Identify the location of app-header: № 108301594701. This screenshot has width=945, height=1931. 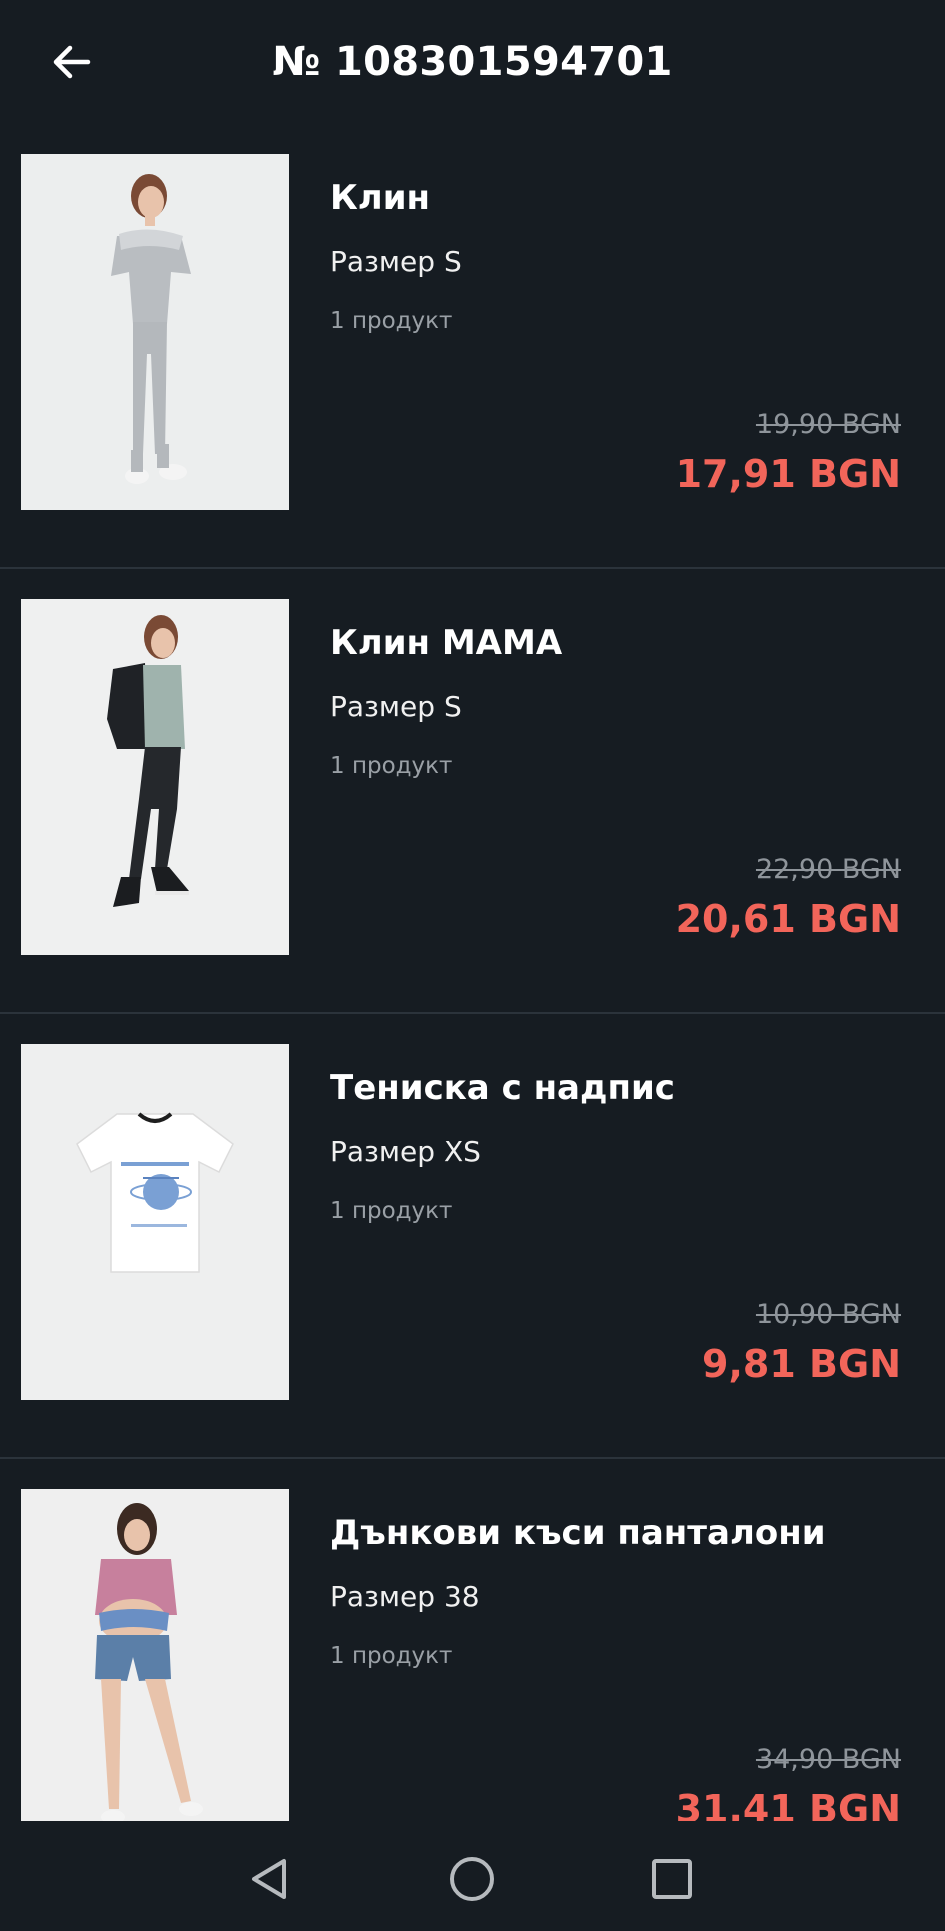
(472, 62).